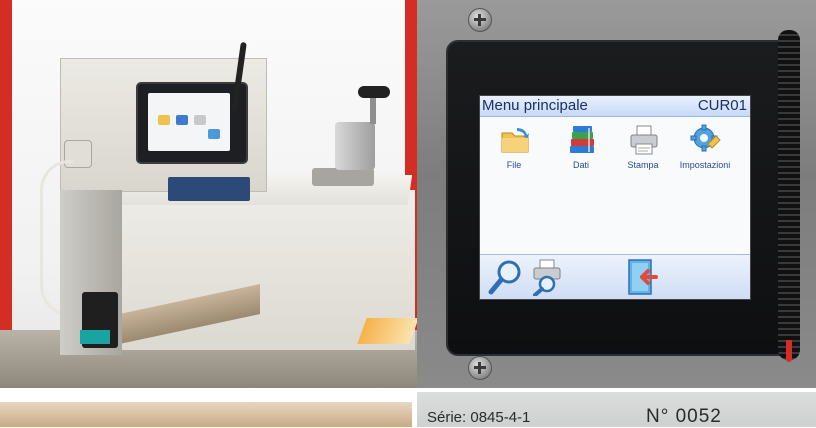 Image resolution: width=816 pixels, height=428 pixels. What do you see at coordinates (582, 139) in the screenshot?
I see `books-icon` at bounding box center [582, 139].